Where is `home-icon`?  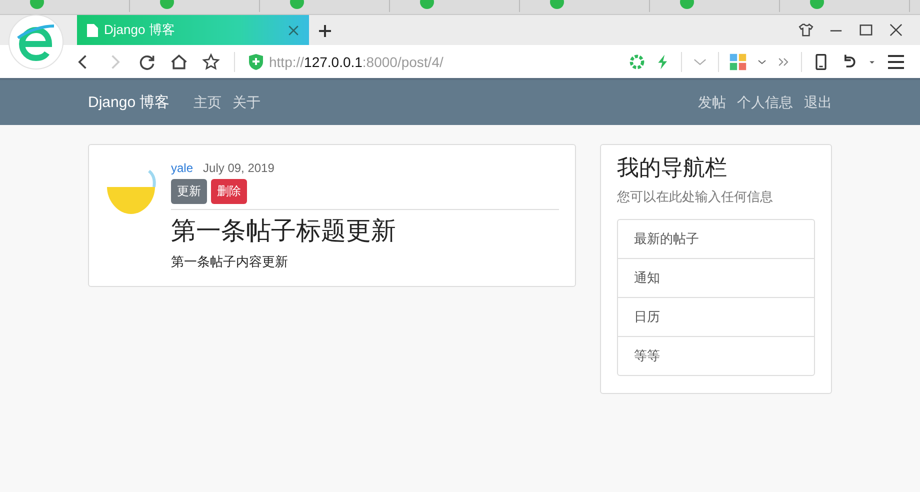
home-icon is located at coordinates (179, 61).